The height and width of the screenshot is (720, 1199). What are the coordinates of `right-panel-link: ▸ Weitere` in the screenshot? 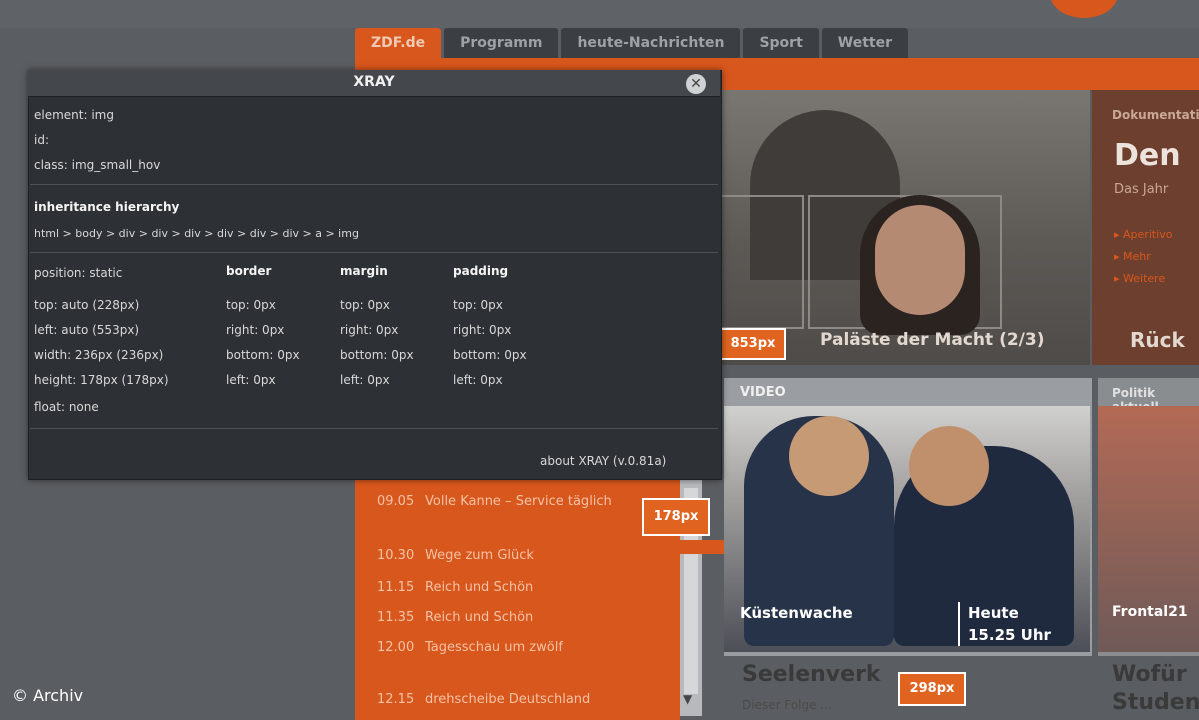 It's located at (1139, 278).